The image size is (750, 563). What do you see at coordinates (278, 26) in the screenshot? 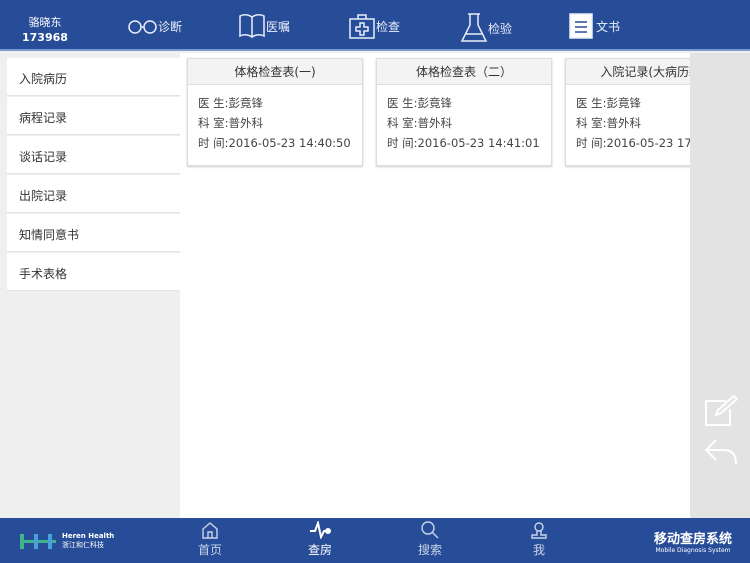
I see `nav-label: 医嘱` at bounding box center [278, 26].